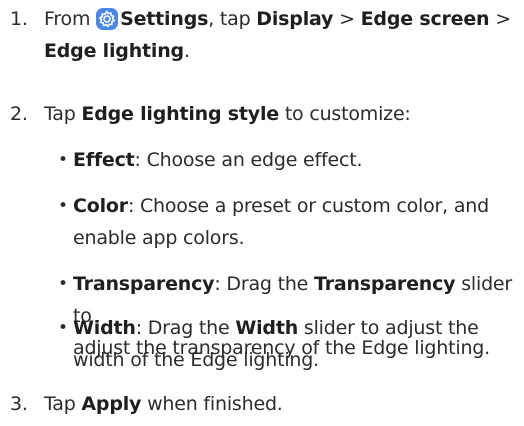 The height and width of the screenshot is (426, 524). Describe the element at coordinates (248, 160) in the screenshot. I see `bullet-description: : Choose an edge effect.` at that location.